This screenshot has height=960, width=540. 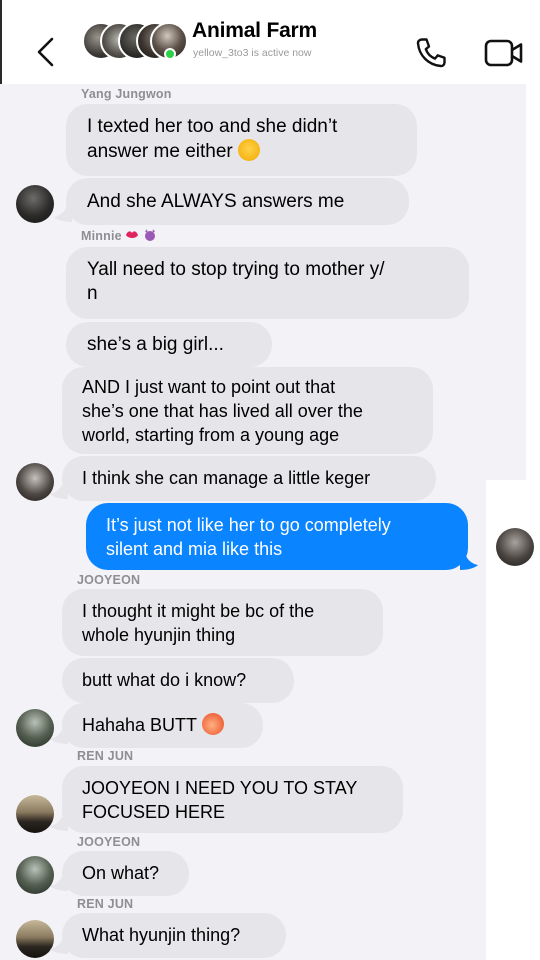 I want to click on message-text: AND I just want to point out that, so click(x=209, y=387).